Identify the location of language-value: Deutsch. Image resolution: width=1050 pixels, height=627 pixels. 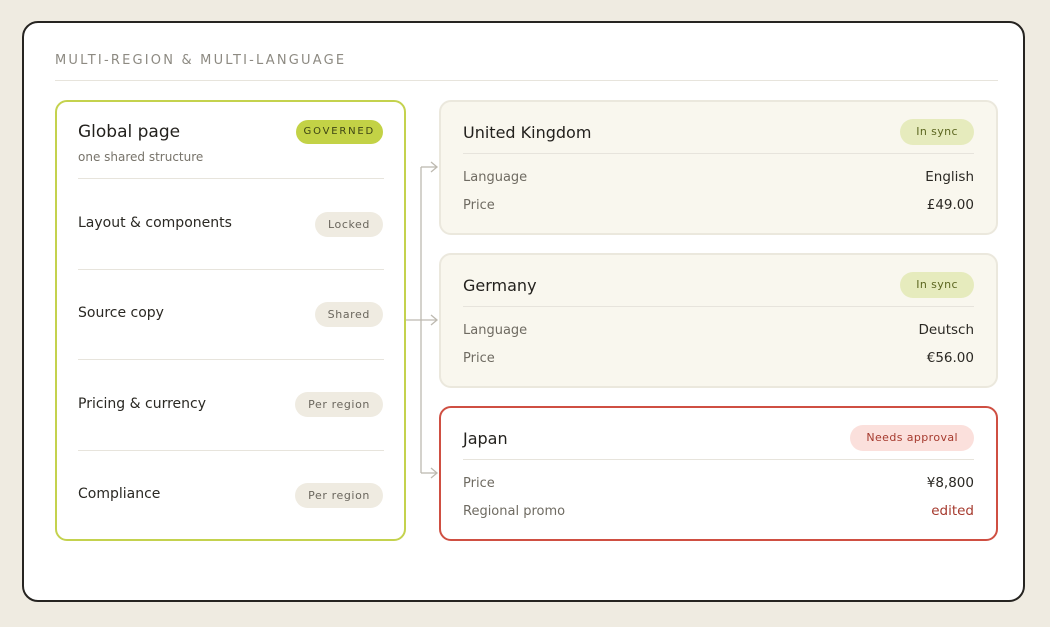
(946, 330).